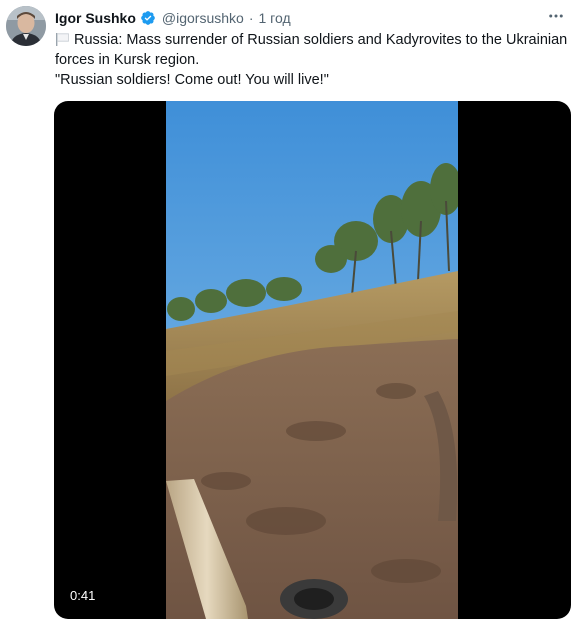 The image size is (577, 623). I want to click on more-horizontal-icon, so click(556, 16).